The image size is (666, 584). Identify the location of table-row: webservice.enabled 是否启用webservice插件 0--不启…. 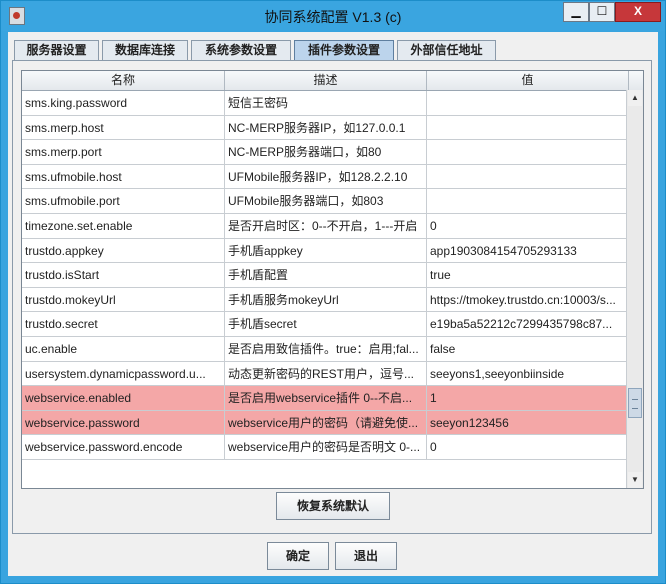
(325, 398).